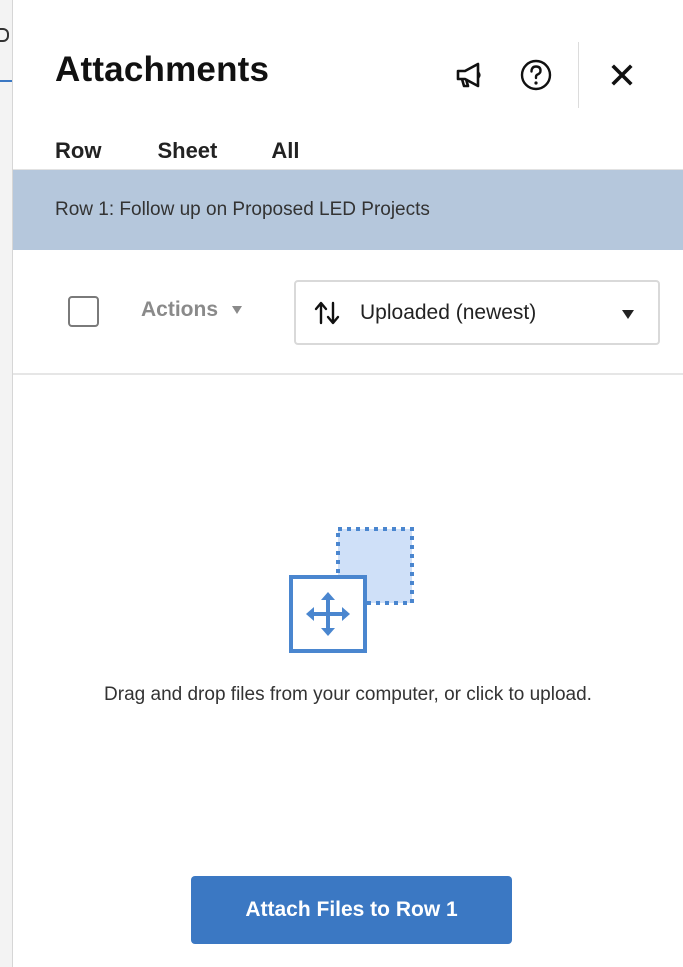 The height and width of the screenshot is (967, 683). What do you see at coordinates (536, 75) in the screenshot?
I see `help-icon` at bounding box center [536, 75].